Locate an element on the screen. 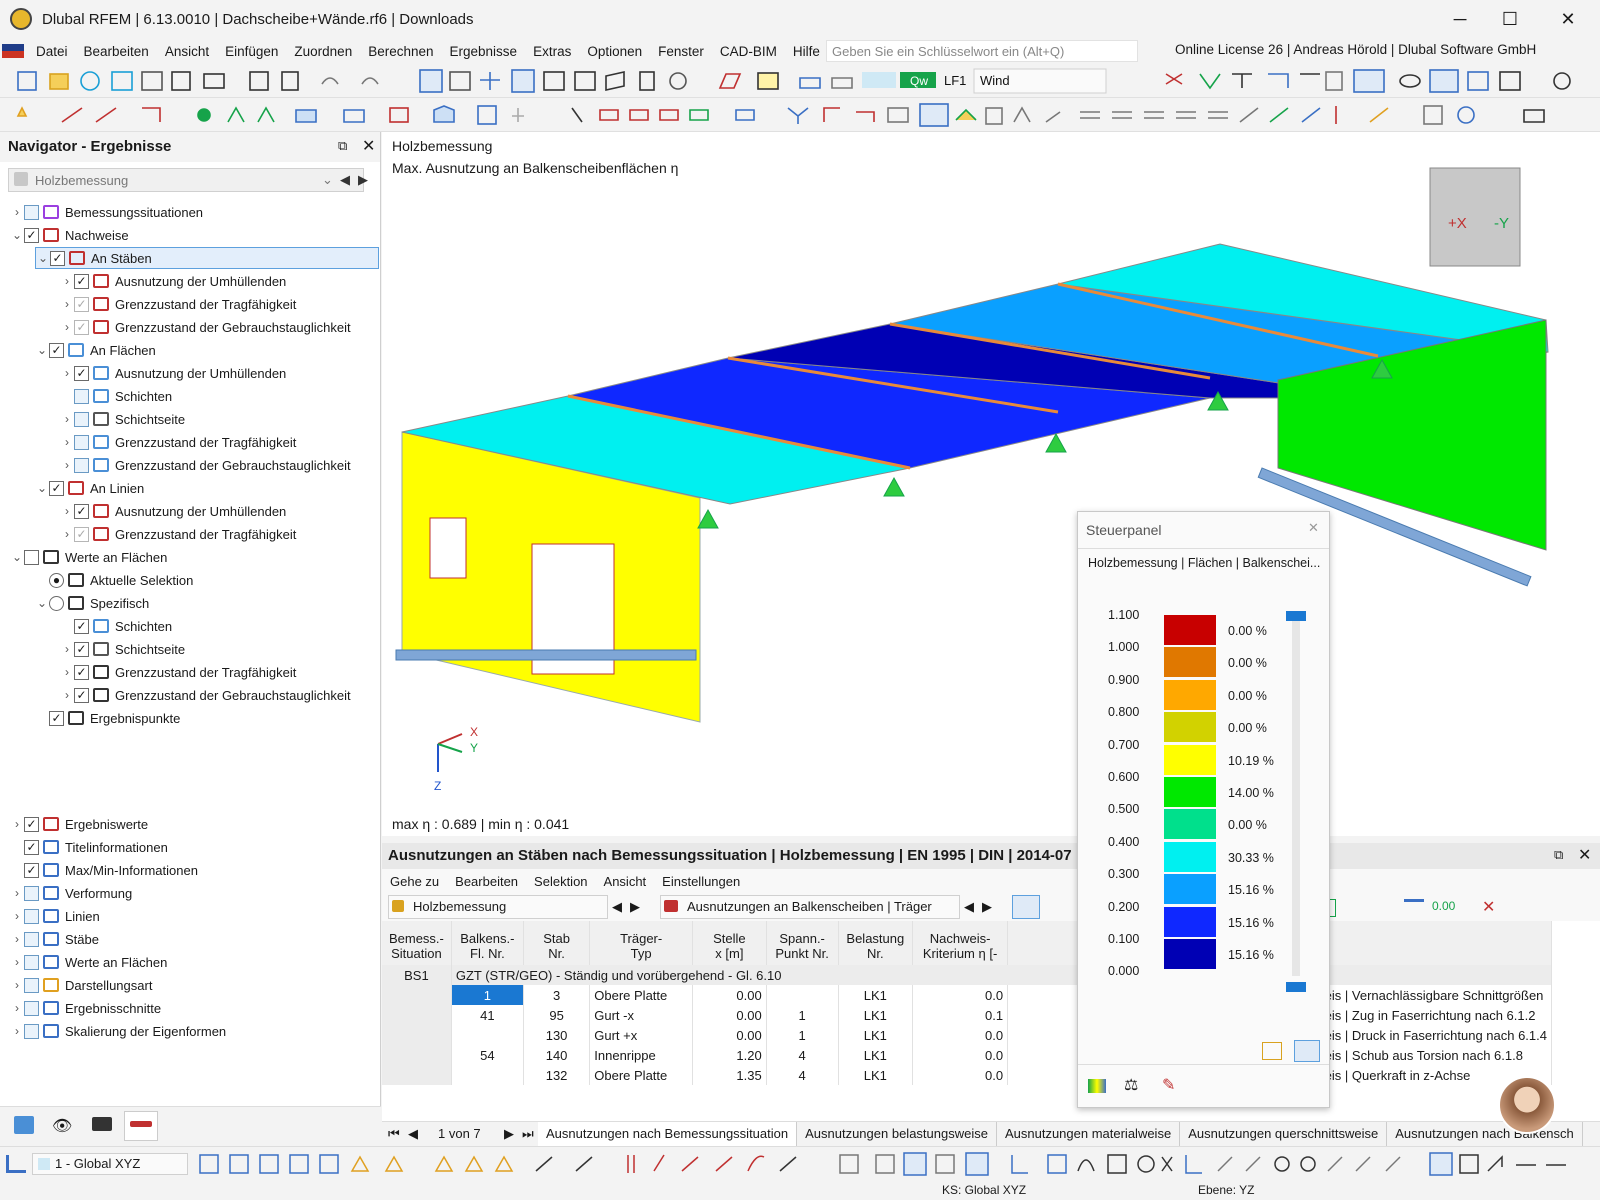 Image resolution: width=1600 pixels, height=1200 pixels. tree-item: ⌄ ✓ An Flächen is located at coordinates (95, 350).